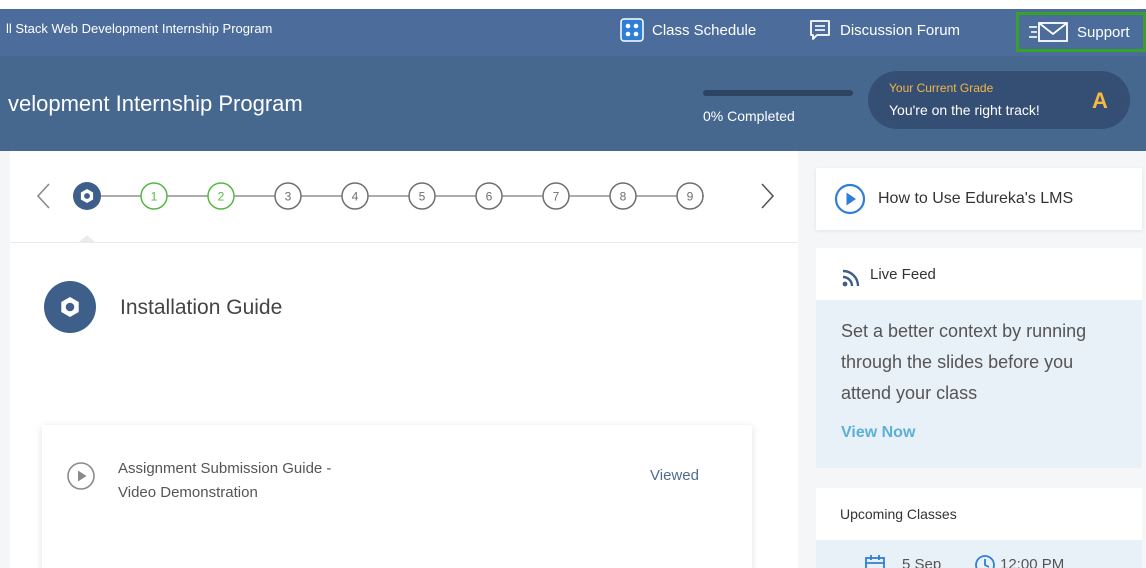  I want to click on calendar-icon, so click(875, 561).